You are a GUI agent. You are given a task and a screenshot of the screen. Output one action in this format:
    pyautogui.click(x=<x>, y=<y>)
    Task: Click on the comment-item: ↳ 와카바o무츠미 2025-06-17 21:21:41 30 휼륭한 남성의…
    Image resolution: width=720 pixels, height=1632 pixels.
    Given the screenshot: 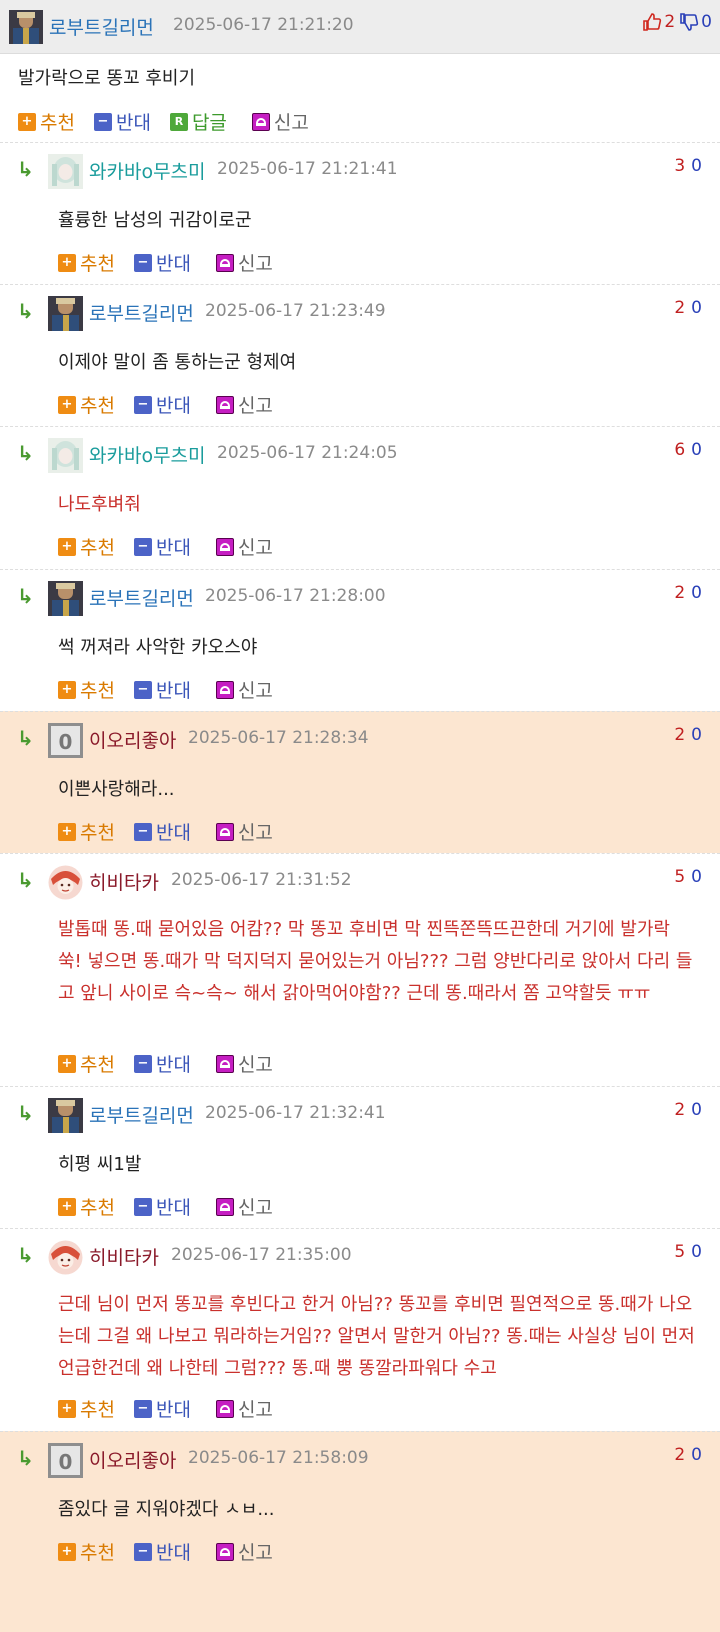 What is the action you would take?
    pyautogui.click(x=360, y=213)
    